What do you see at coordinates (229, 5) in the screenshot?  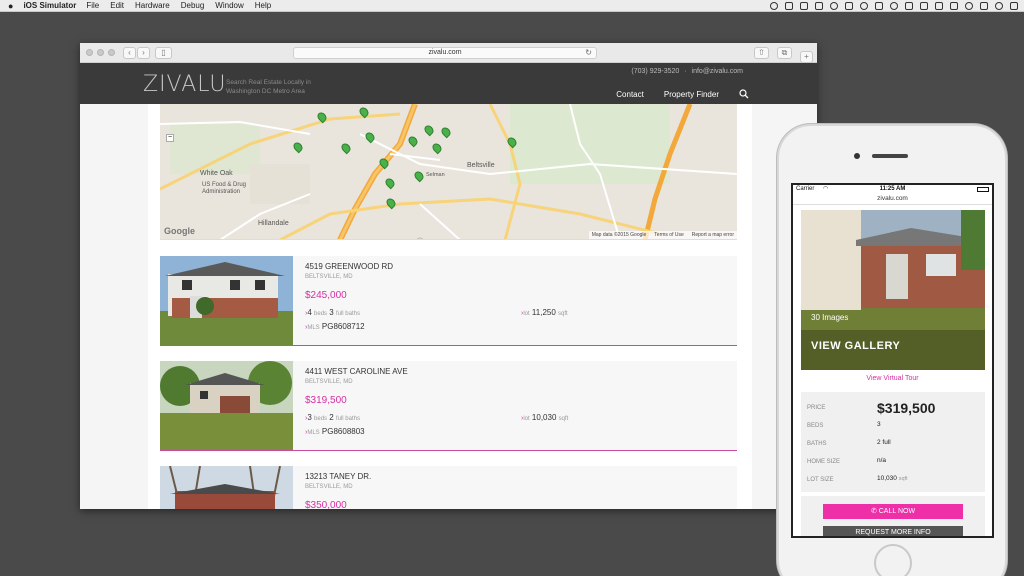 I see `menu-window: Window` at bounding box center [229, 5].